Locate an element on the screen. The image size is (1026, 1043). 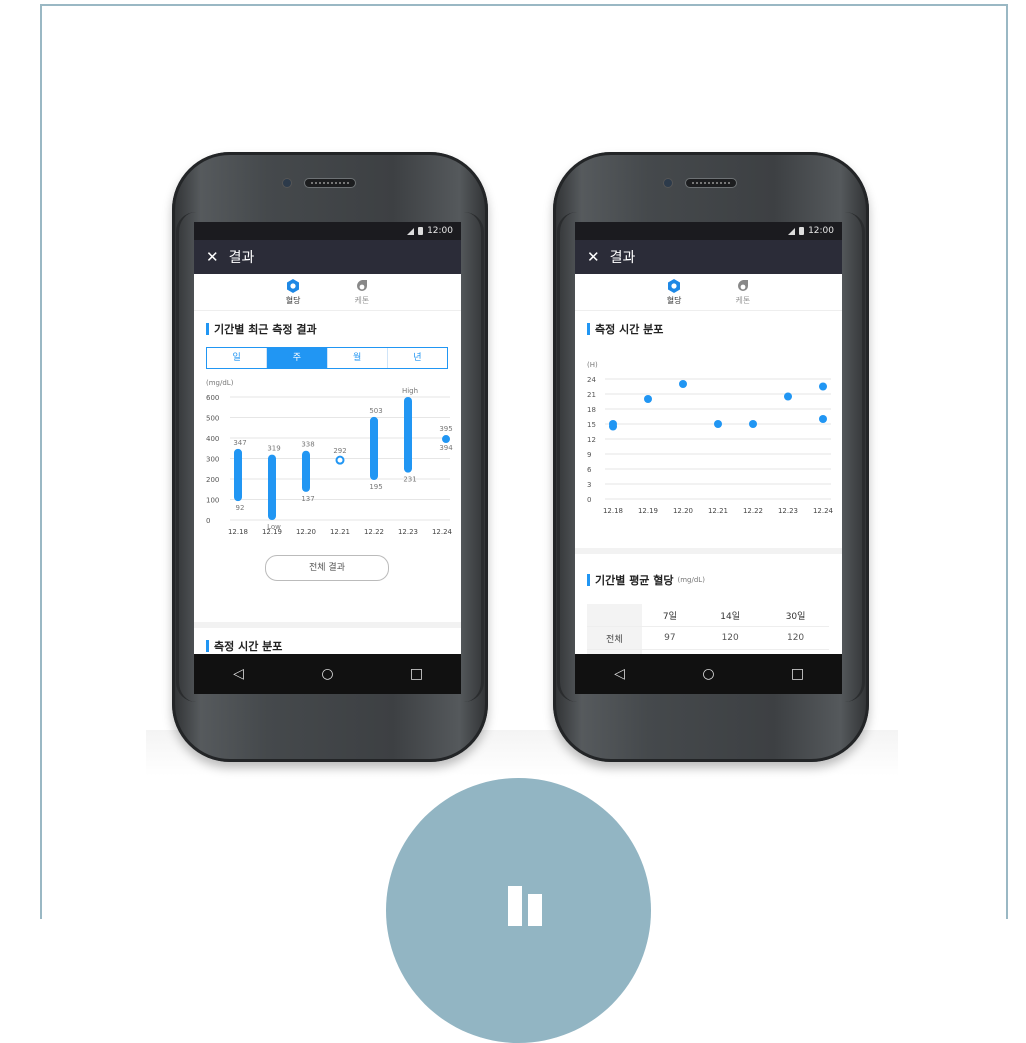
y-tick-label: 18 is located at coordinates (591, 410).